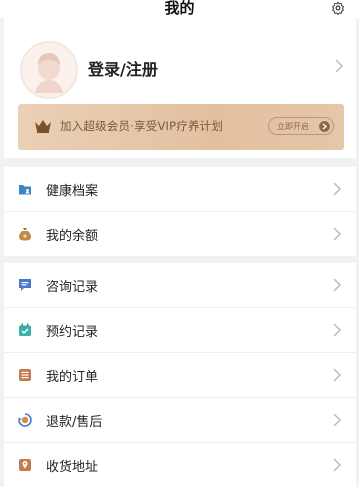 This screenshot has height=487, width=359. Describe the element at coordinates (25, 329) in the screenshot. I see `calendar-check-icon` at that location.